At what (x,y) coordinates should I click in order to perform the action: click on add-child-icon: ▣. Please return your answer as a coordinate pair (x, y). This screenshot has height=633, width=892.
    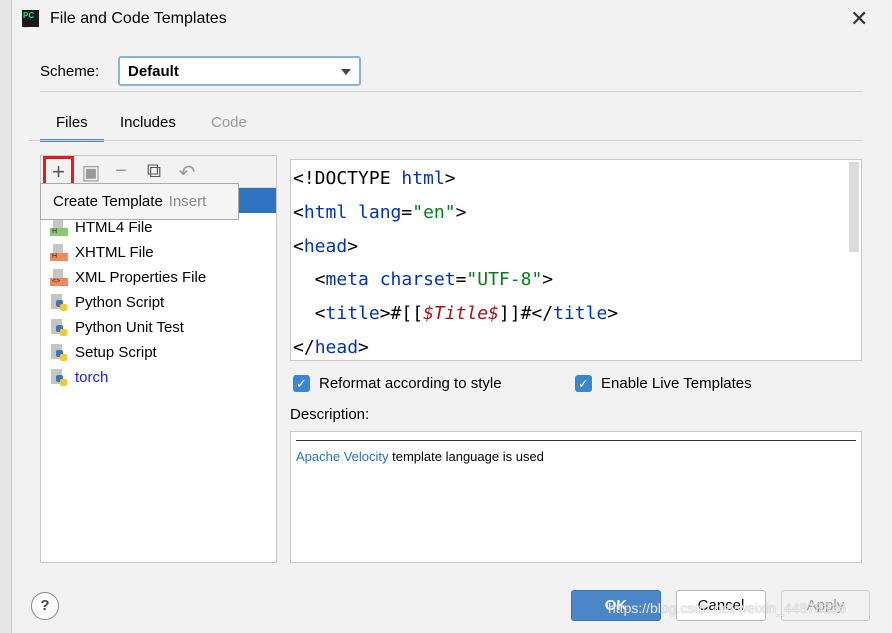
    Looking at the image, I should click on (91, 172).